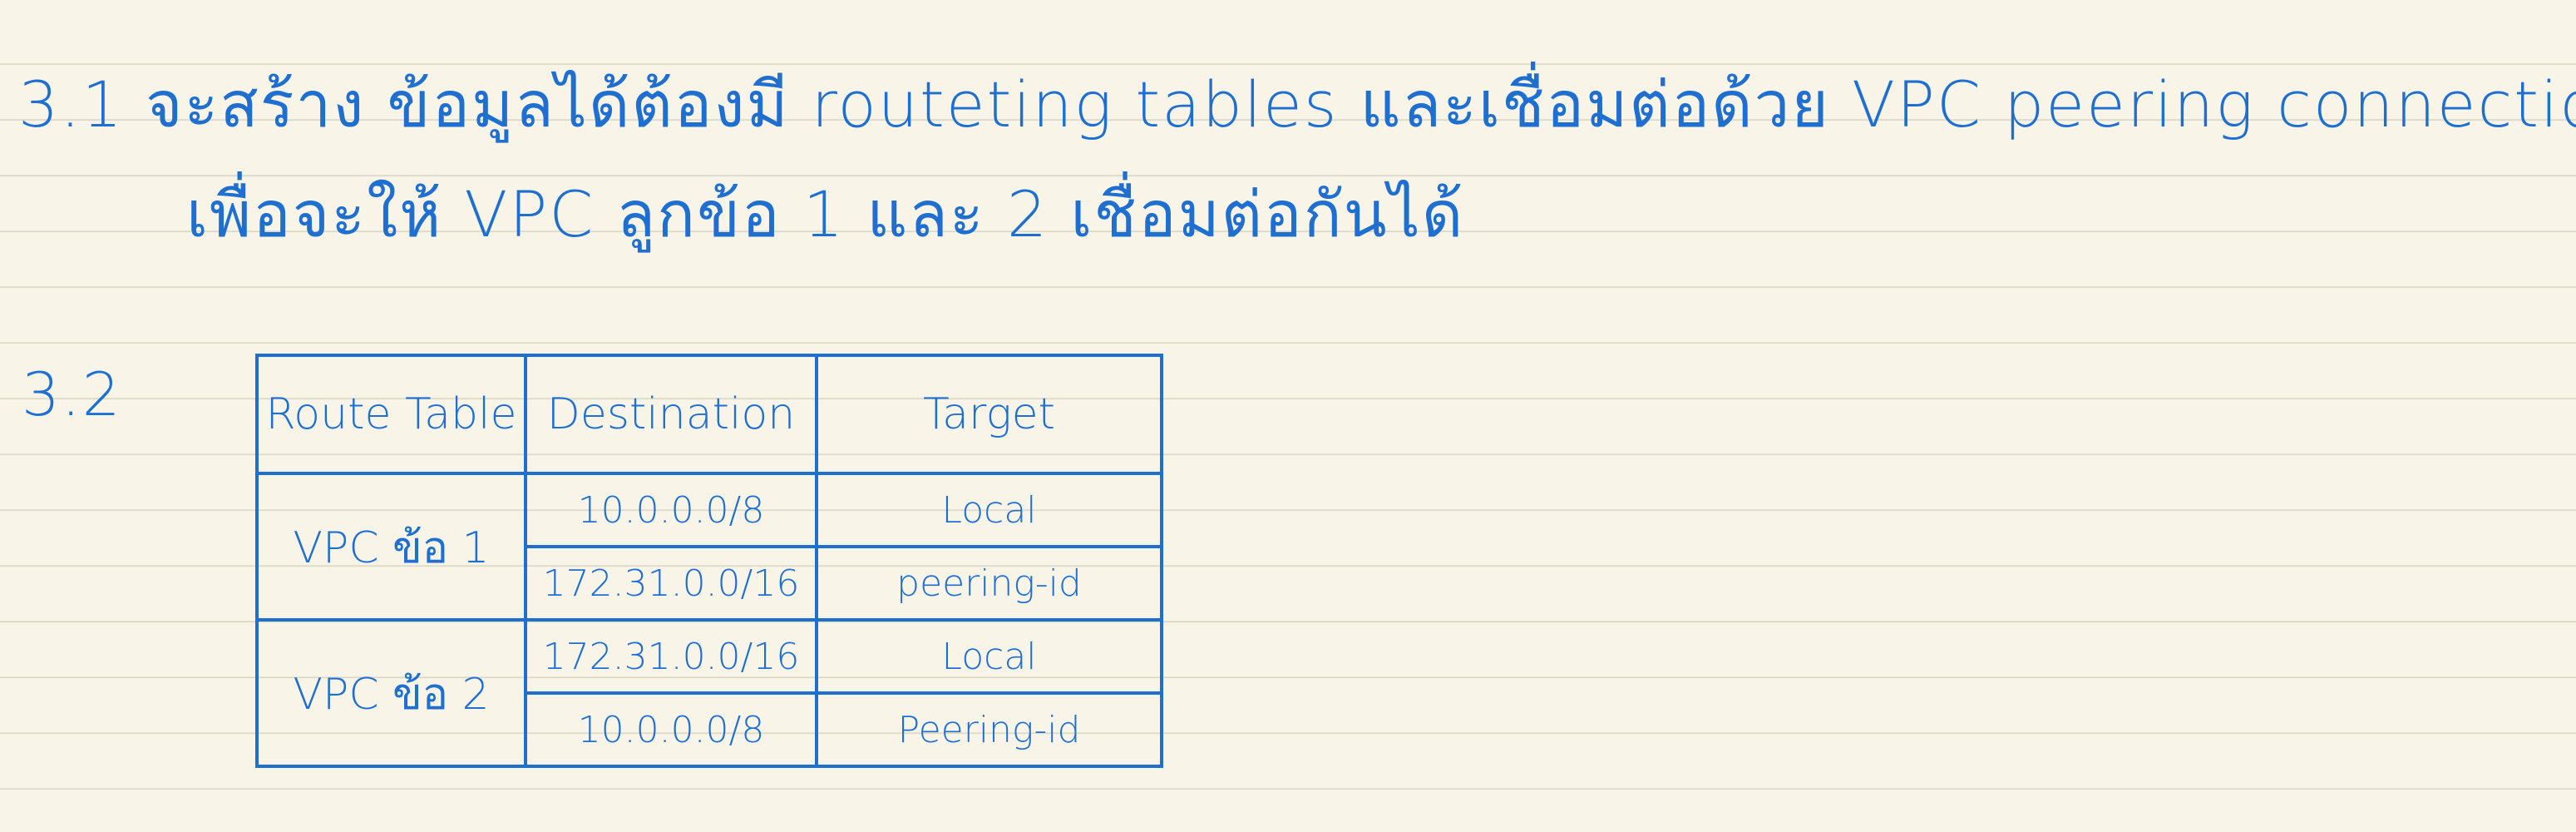  What do you see at coordinates (391, 414) in the screenshot?
I see `header-route-table: Route Table` at bounding box center [391, 414].